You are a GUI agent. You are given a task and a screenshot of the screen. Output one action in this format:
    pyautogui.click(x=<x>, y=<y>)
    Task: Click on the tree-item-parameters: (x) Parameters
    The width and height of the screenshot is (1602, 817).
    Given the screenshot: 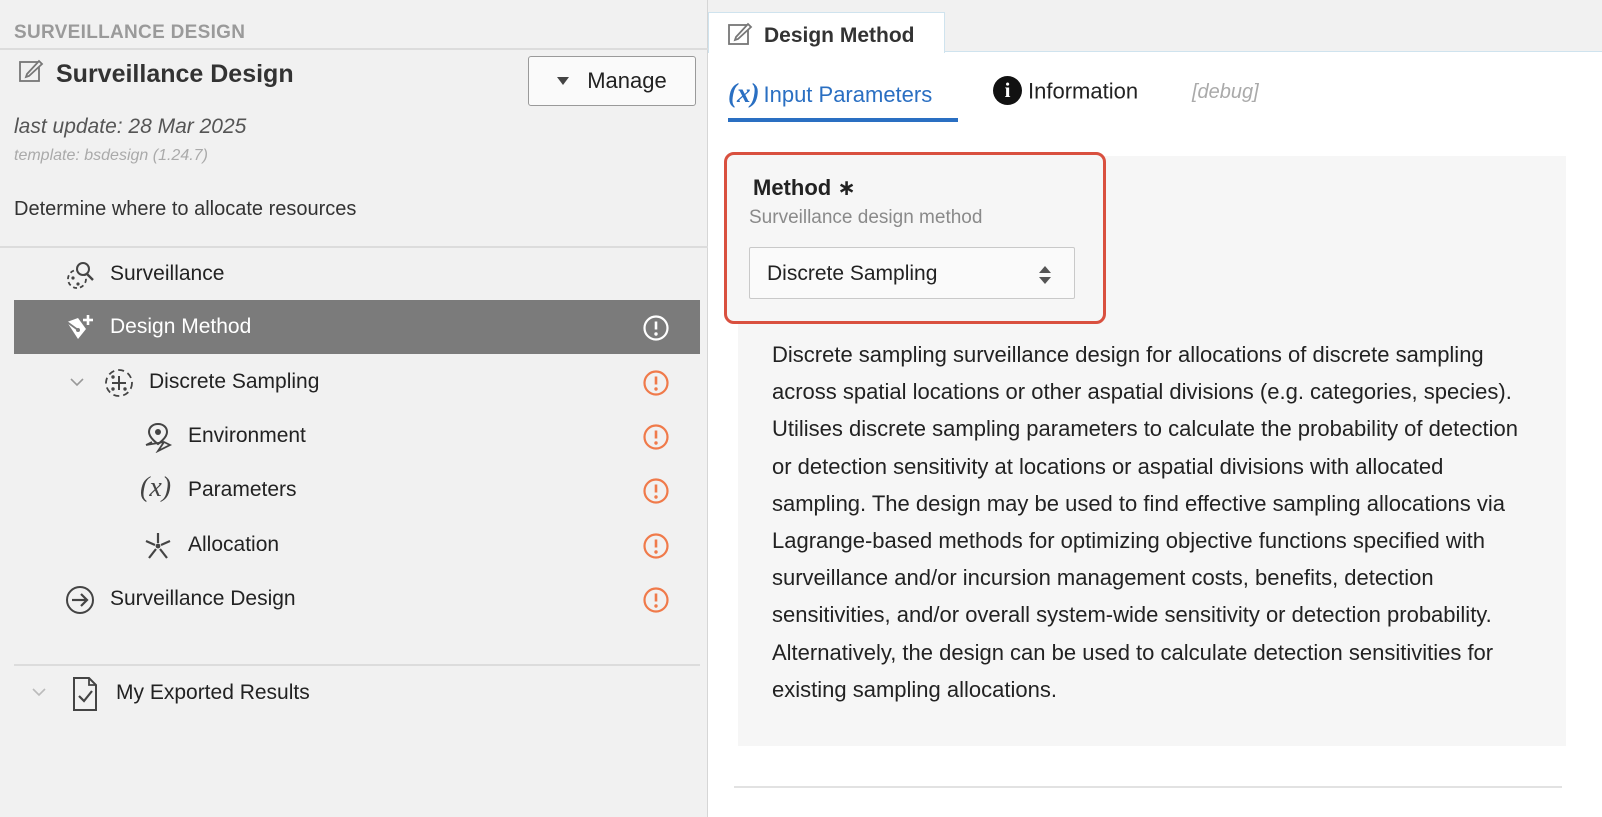 What is the action you would take?
    pyautogui.click(x=357, y=490)
    